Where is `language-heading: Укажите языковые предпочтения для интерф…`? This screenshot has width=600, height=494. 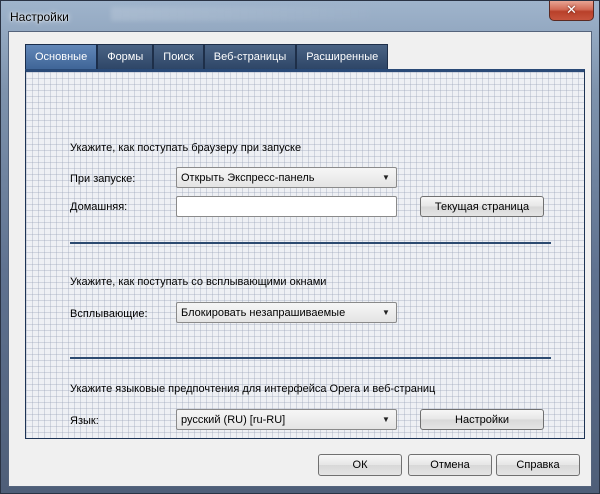
language-heading: Укажите языковые предпочтения для интерф… is located at coordinates (253, 389).